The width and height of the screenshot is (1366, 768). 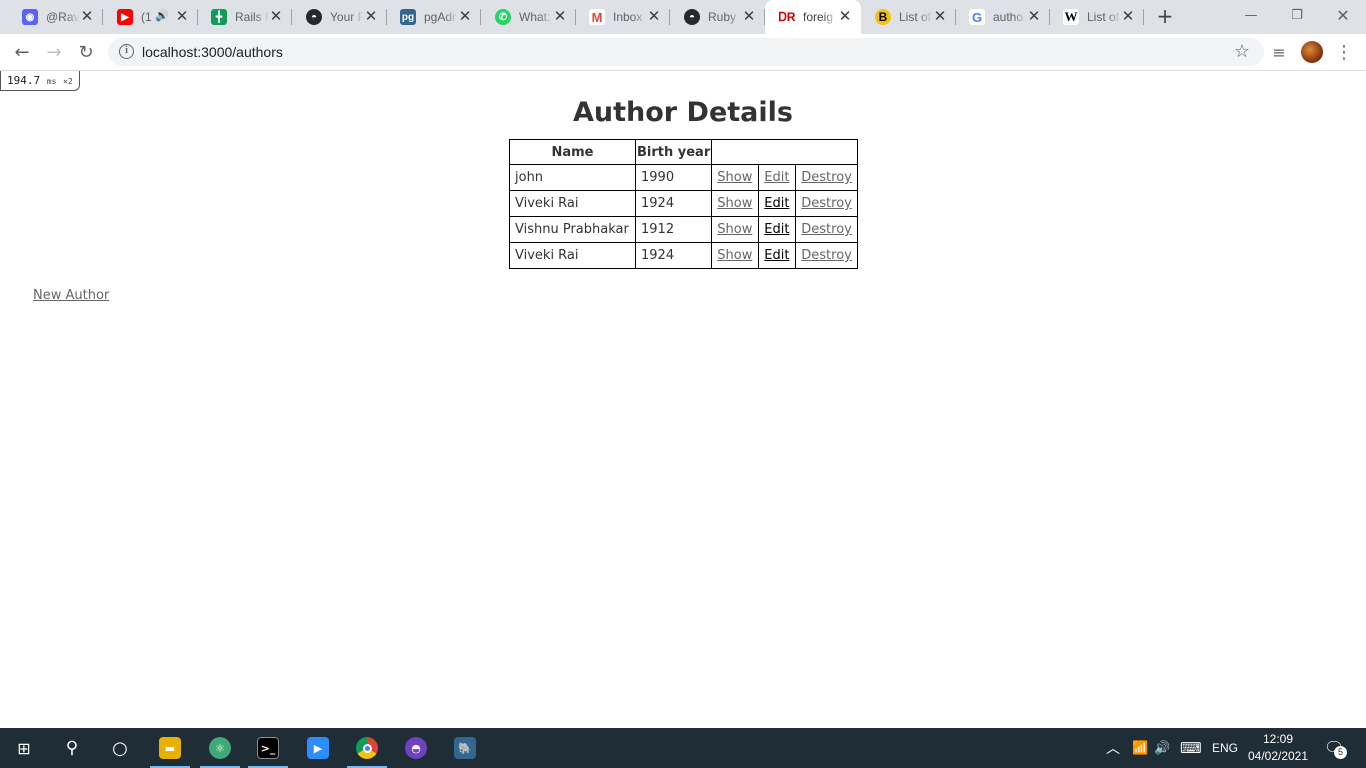 I want to click on pgadmin-icon: pg, so click(x=408, y=17).